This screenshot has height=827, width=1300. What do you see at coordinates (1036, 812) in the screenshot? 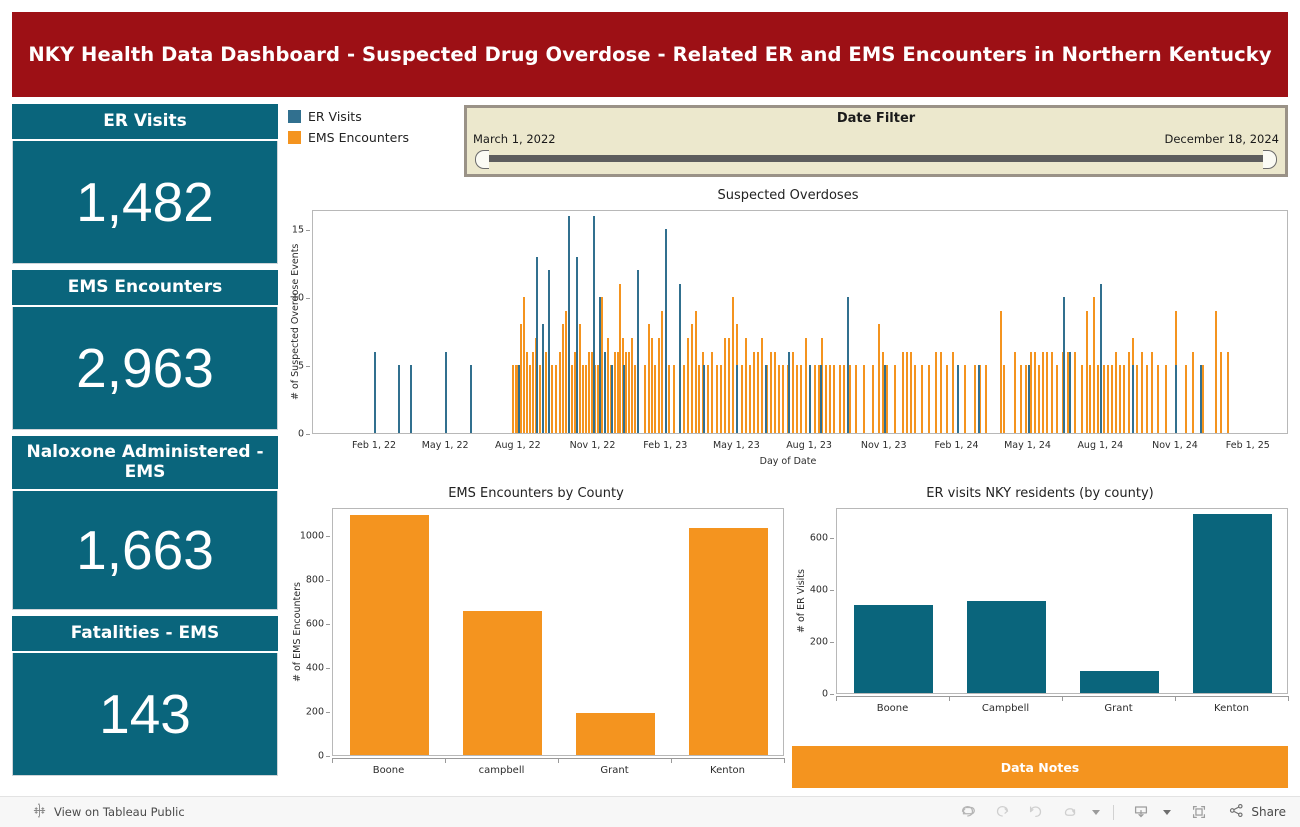
I see `revert-icon` at bounding box center [1036, 812].